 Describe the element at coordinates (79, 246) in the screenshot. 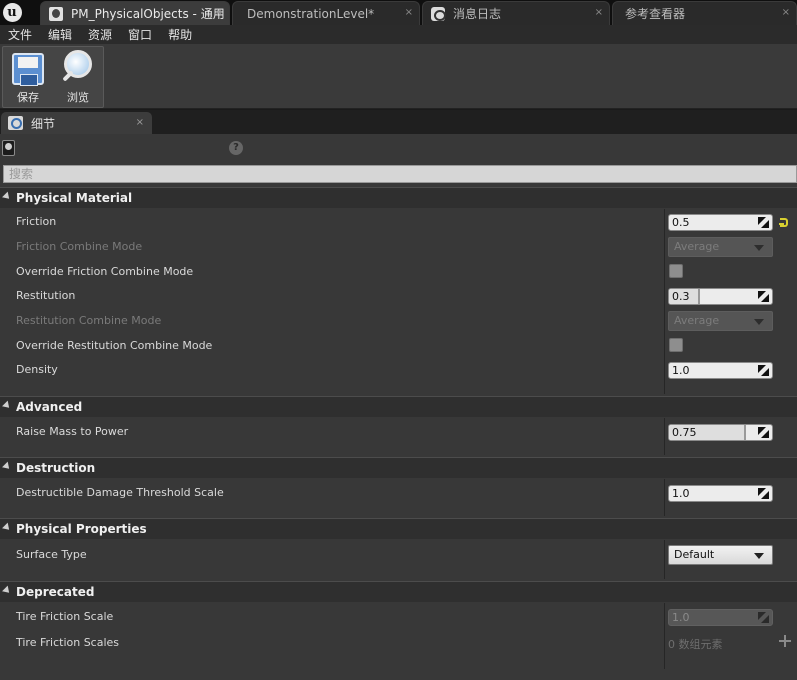

I see `property-label: Friction Combine Mode` at that location.